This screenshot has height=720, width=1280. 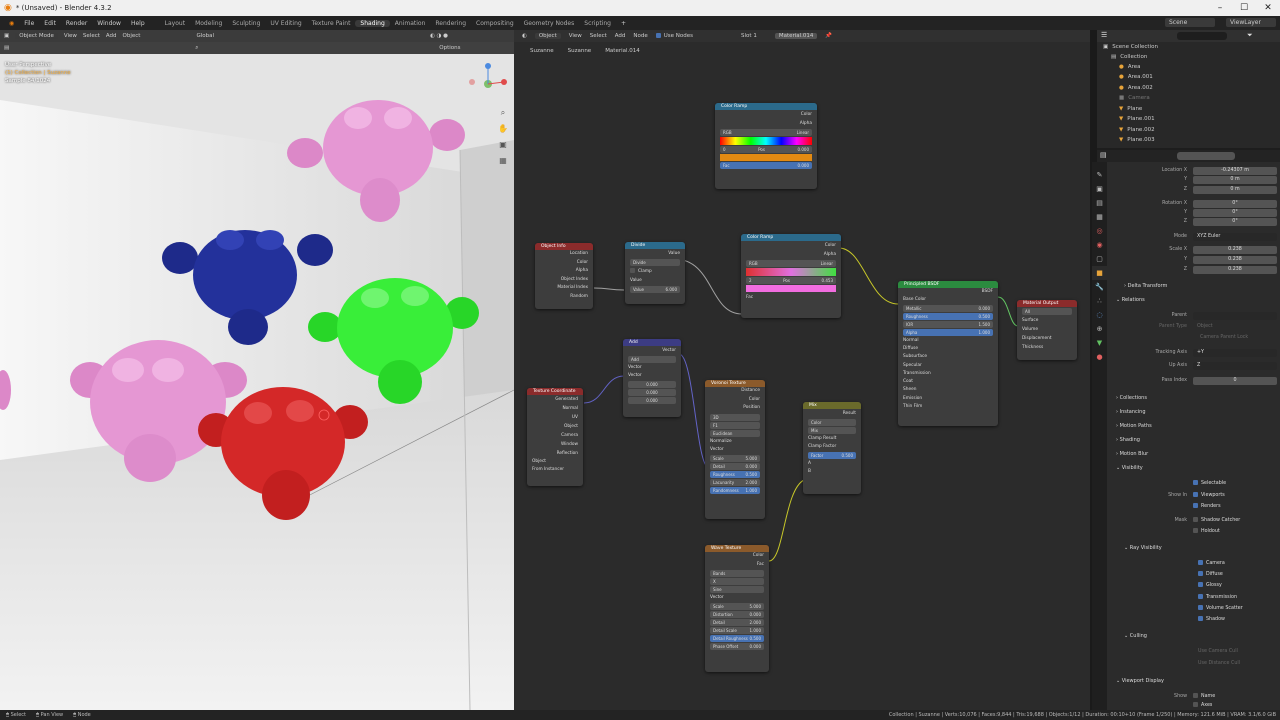 I want to click on maximize-button: ☐, so click(x=1244, y=8).